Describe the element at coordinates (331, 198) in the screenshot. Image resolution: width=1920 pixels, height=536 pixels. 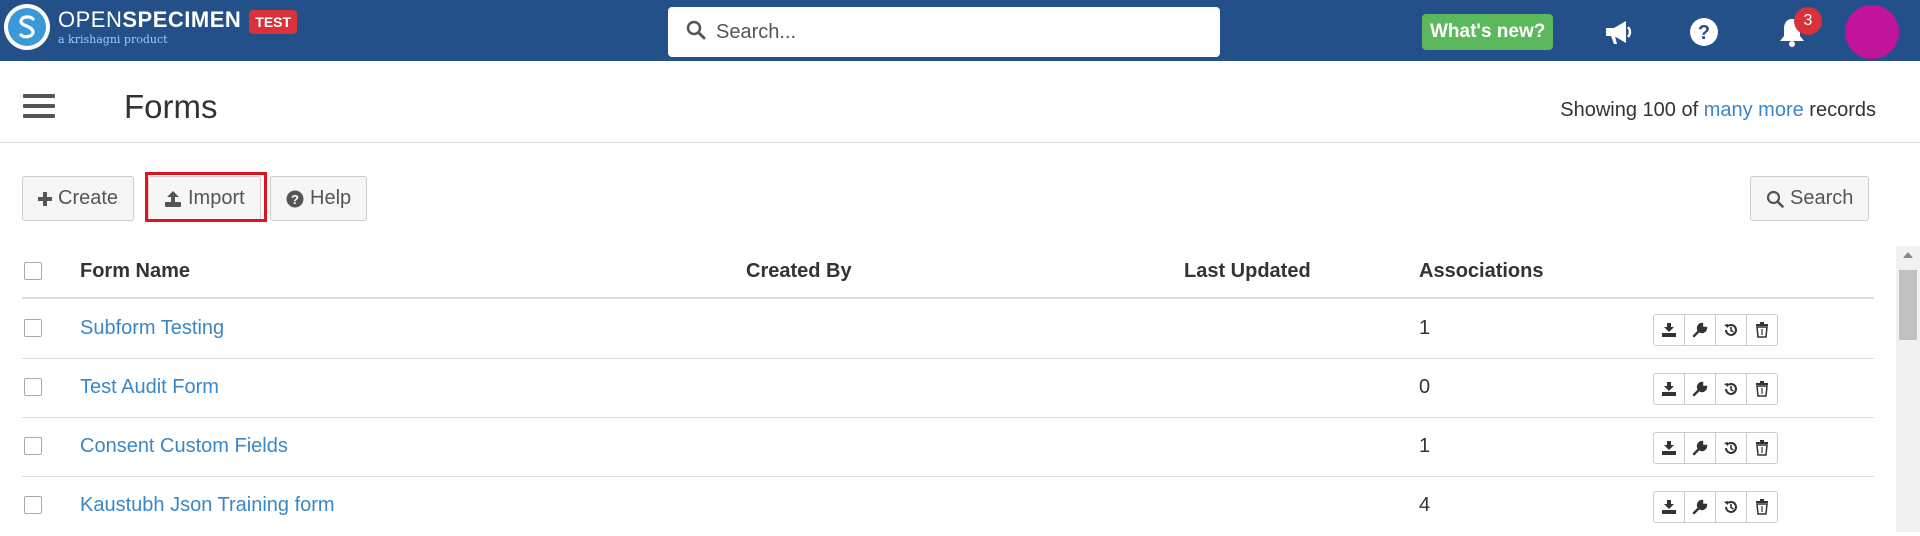
I see `help-label: Help` at that location.